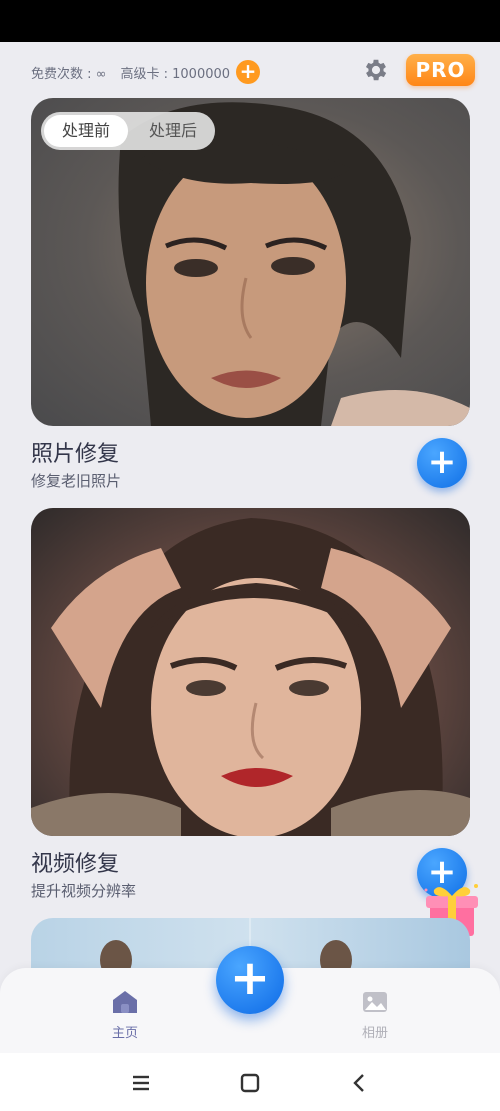 Image resolution: width=500 pixels, height=1111 pixels. I want to click on nav-album: 相册, so click(375, 1015).